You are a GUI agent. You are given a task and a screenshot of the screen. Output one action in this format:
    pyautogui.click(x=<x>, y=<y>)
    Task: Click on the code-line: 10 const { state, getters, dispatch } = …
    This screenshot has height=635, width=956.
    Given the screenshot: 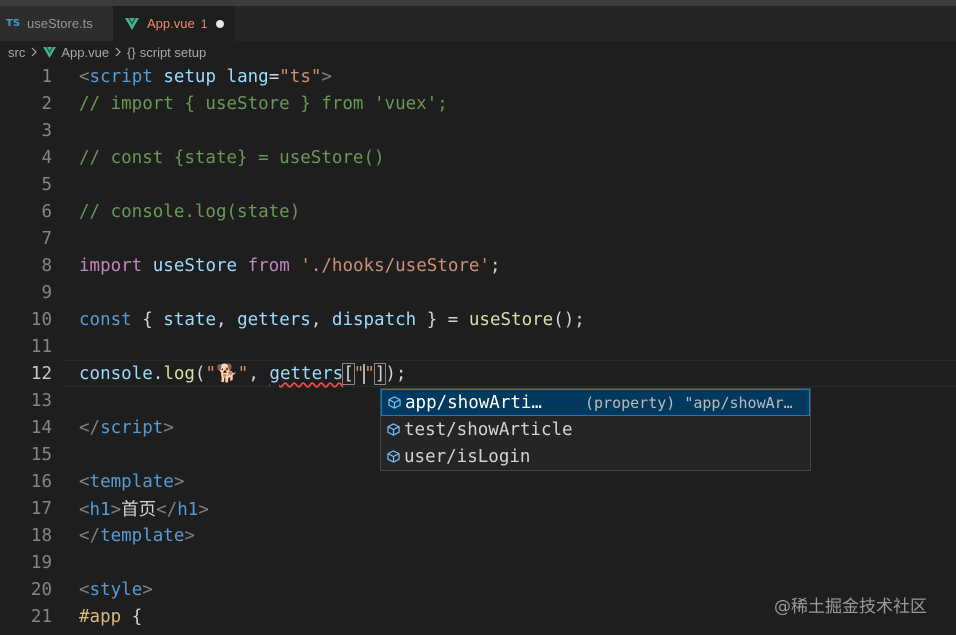 What is the action you would take?
    pyautogui.click(x=478, y=319)
    